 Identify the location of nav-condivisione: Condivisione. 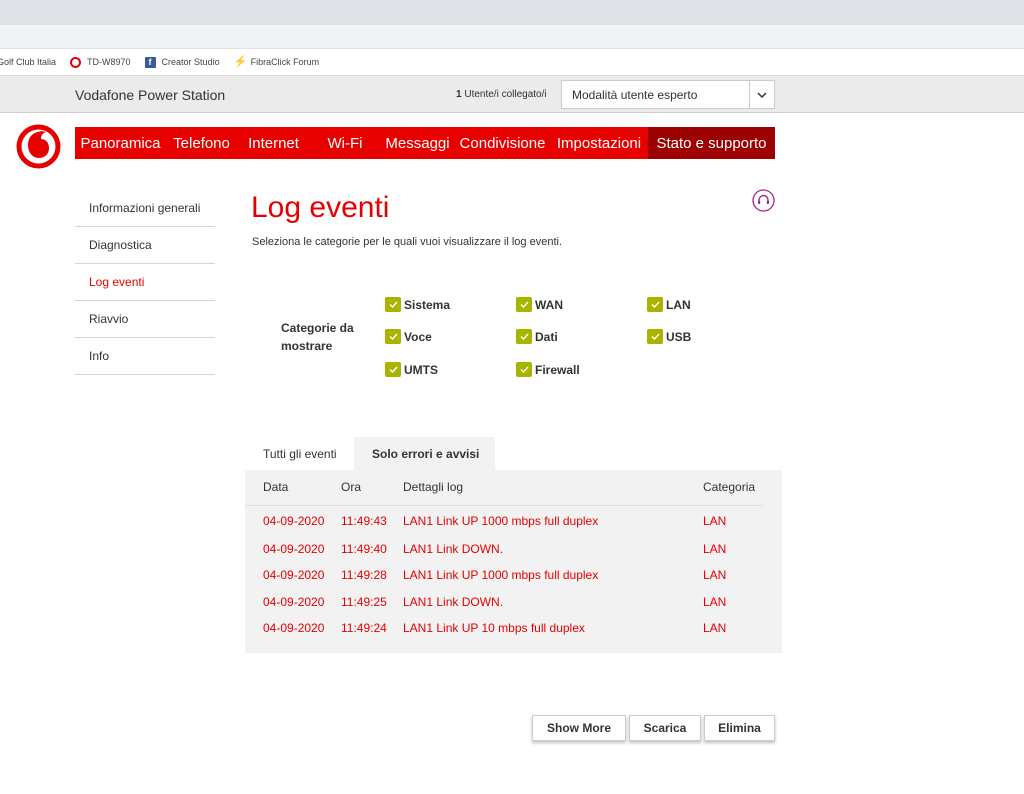
(502, 143).